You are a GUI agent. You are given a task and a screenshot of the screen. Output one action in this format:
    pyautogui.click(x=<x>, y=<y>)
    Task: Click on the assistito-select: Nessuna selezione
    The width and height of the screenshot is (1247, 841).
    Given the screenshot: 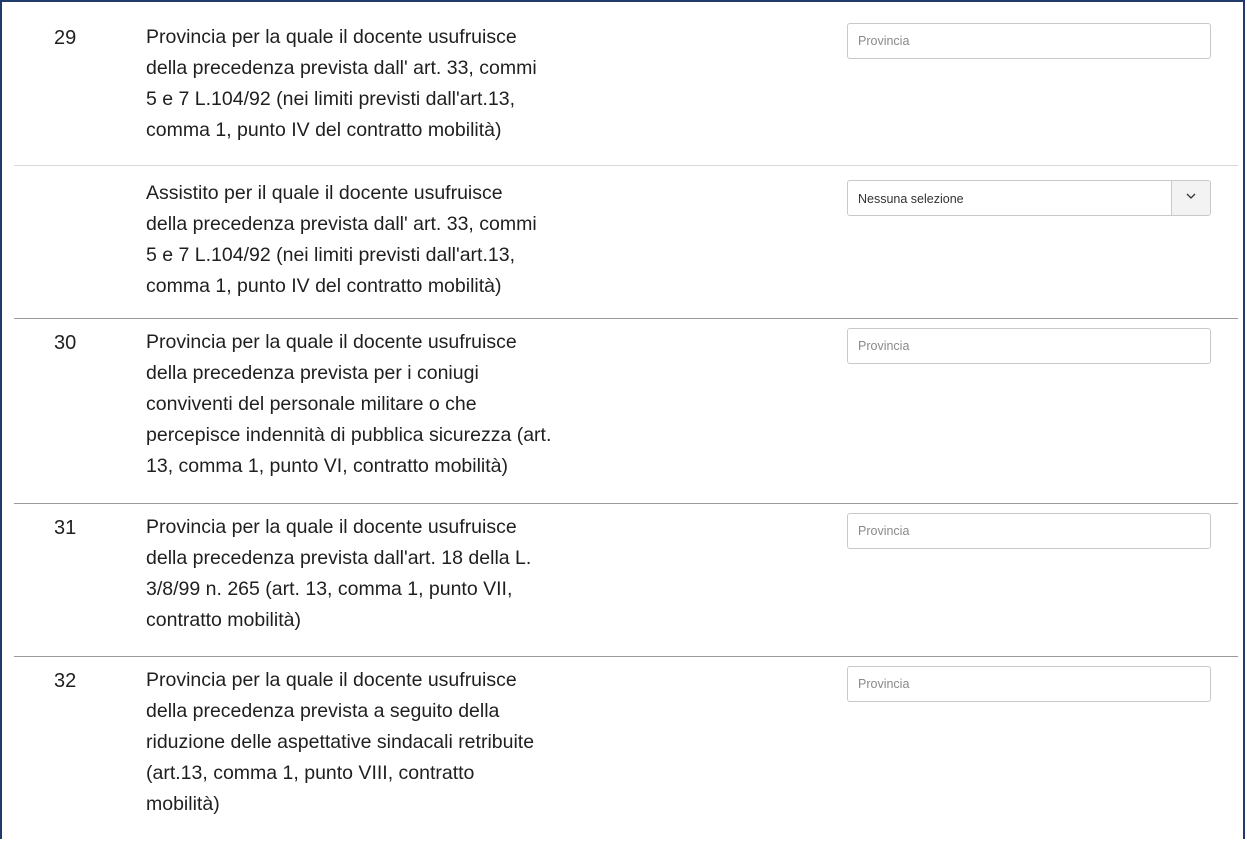 What is the action you would take?
    pyautogui.click(x=1029, y=198)
    